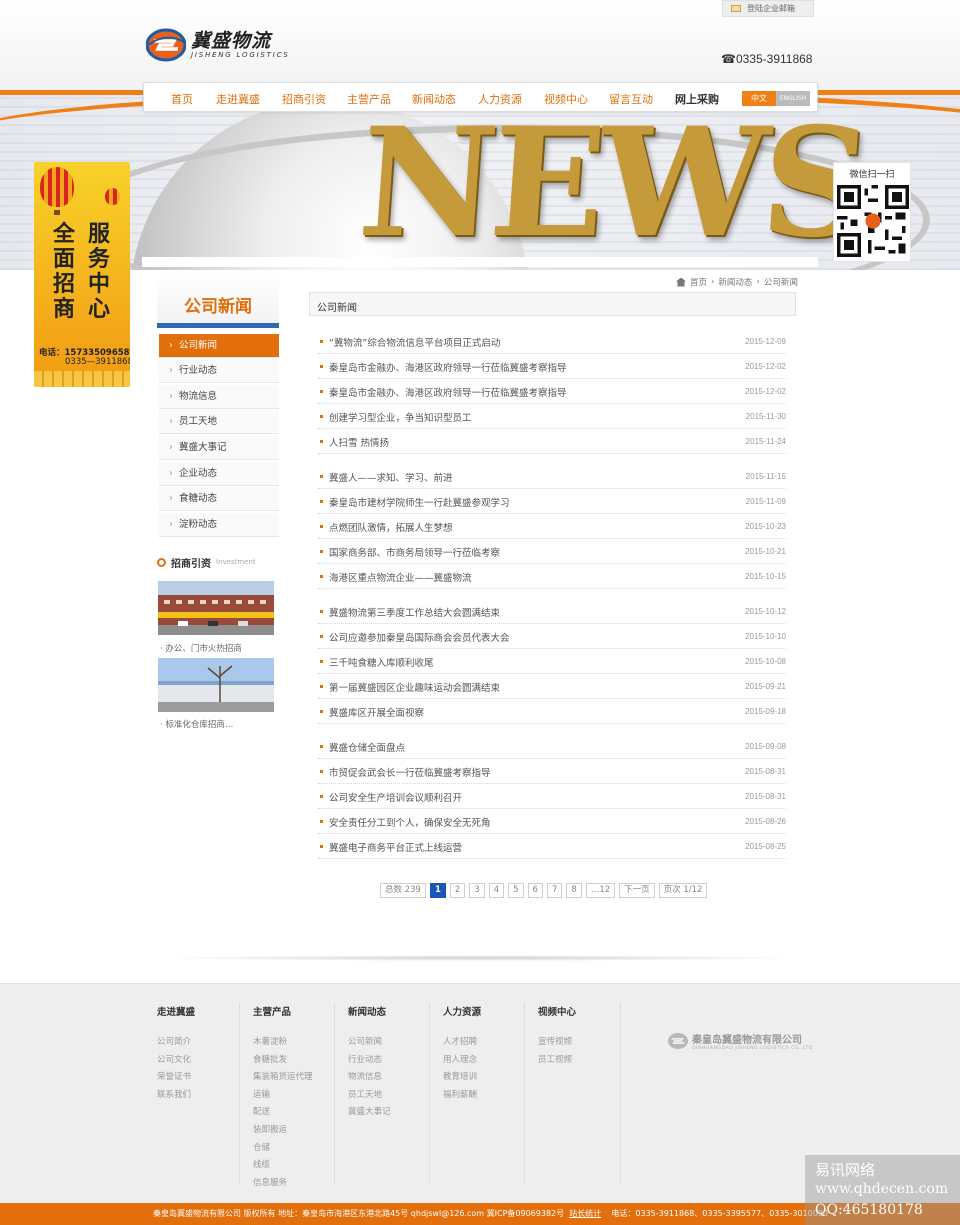  I want to click on news-title: 冀盛电子商务平台正式上线运营, so click(395, 847).